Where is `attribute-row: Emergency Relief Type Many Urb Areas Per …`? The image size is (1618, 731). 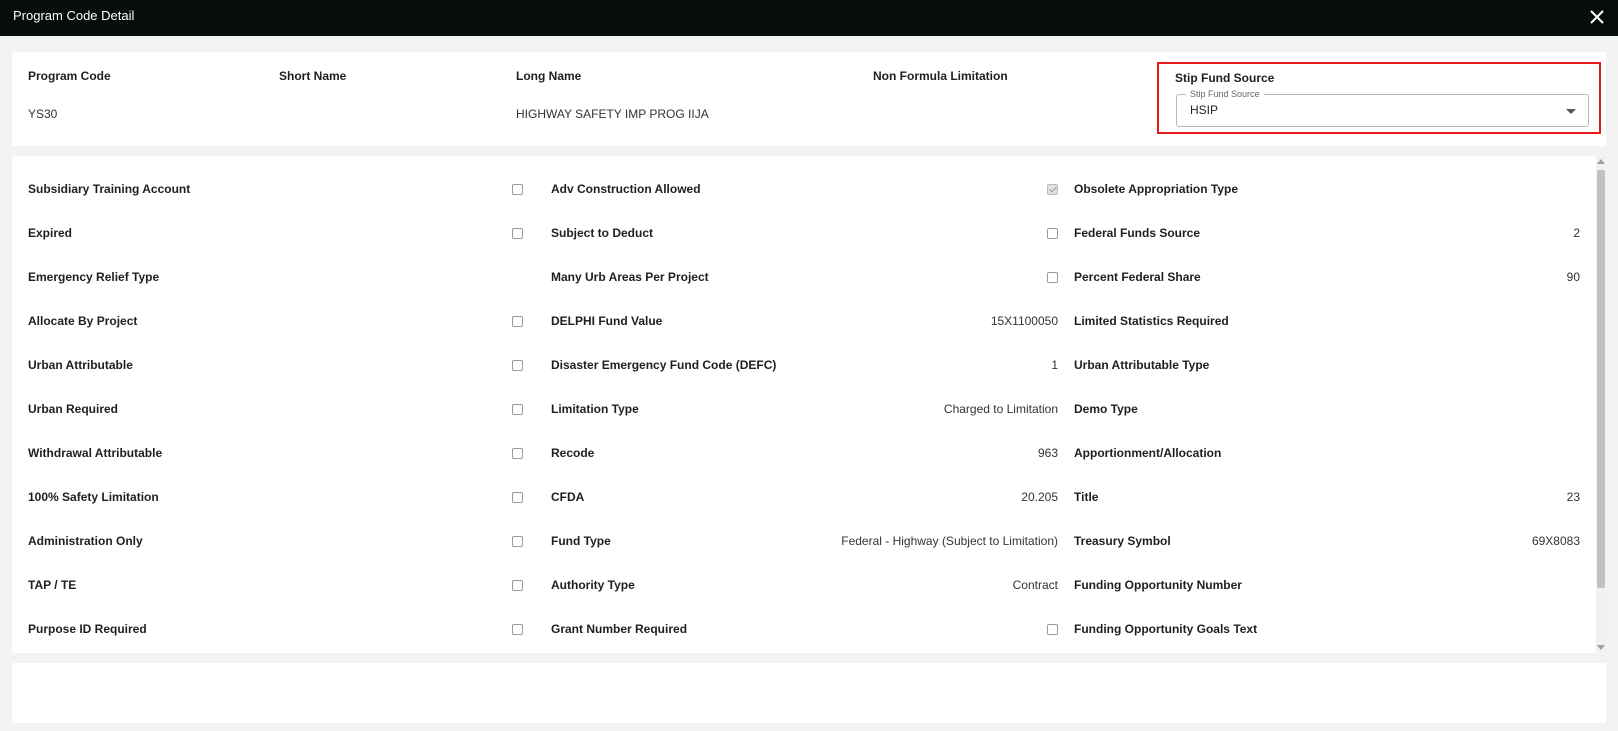 attribute-row: Emergency Relief Type Many Urb Areas Per … is located at coordinates (803, 277).